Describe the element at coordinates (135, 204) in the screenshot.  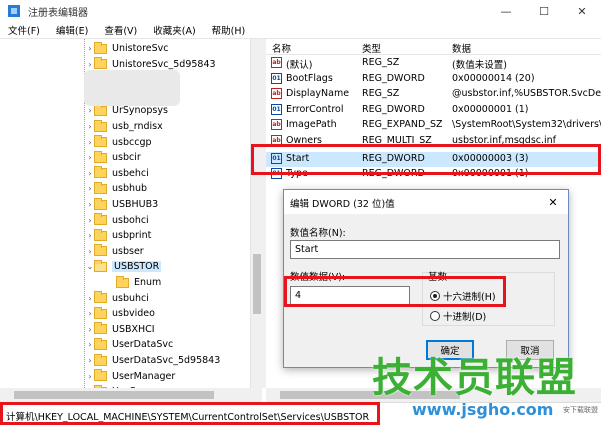
I see `tree-item-label: USBHUB3` at that location.